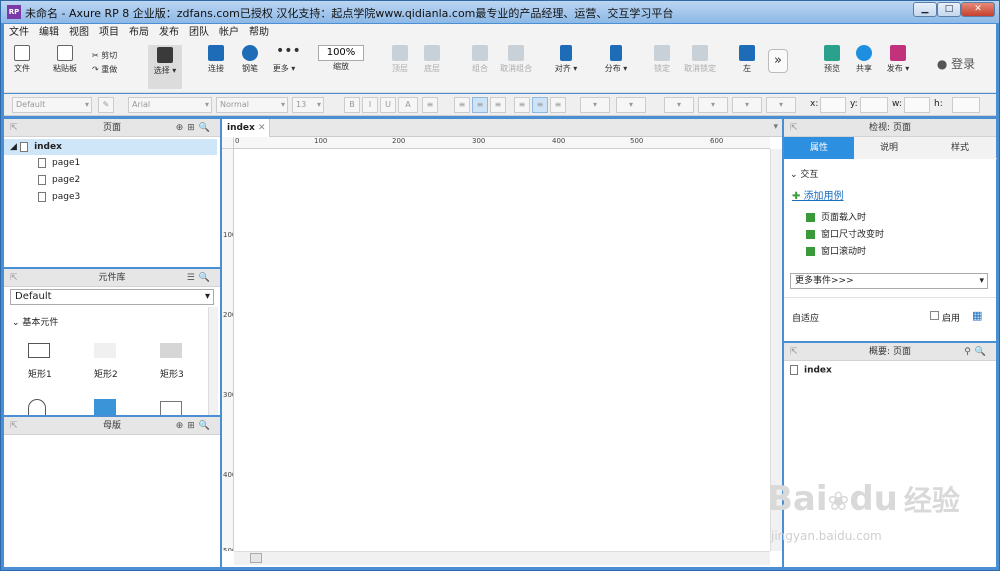 This screenshot has width=1000, height=571. Describe the element at coordinates (480, 59) in the screenshot. I see `group-button: 组合` at that location.